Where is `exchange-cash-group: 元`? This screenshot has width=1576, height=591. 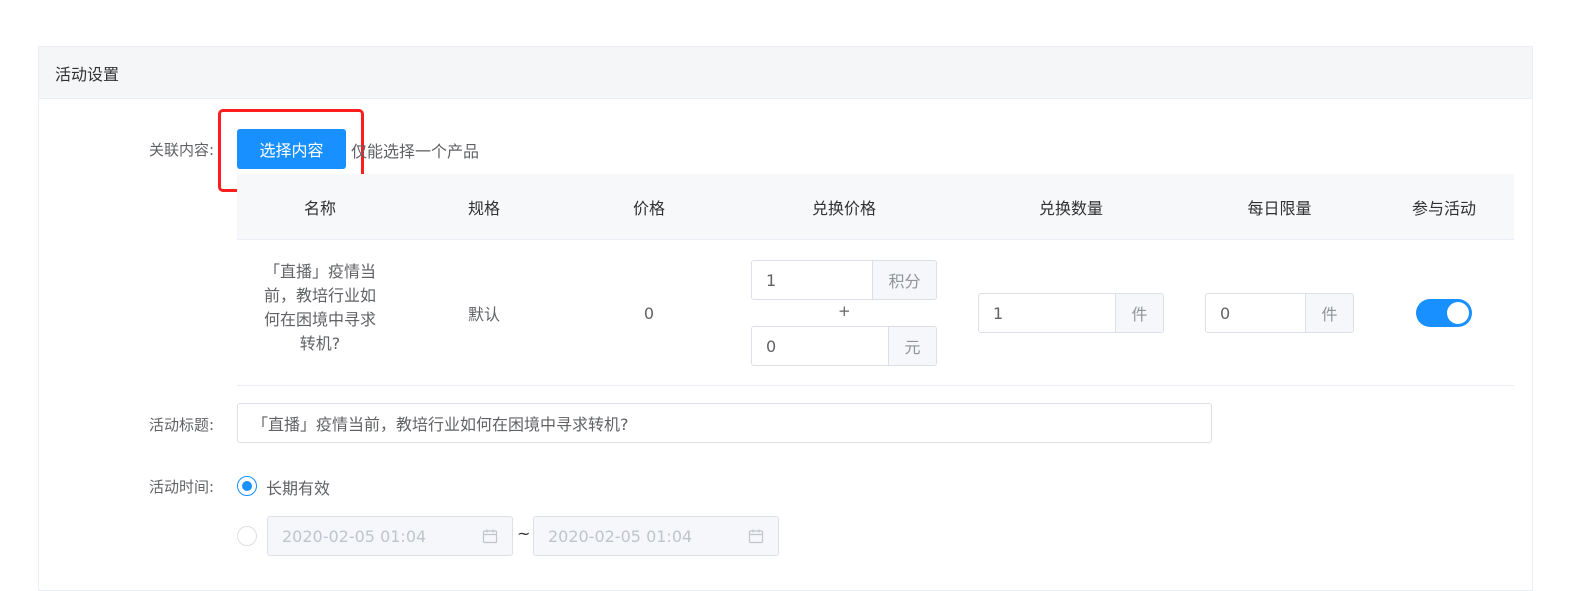
exchange-cash-group: 元 is located at coordinates (844, 346).